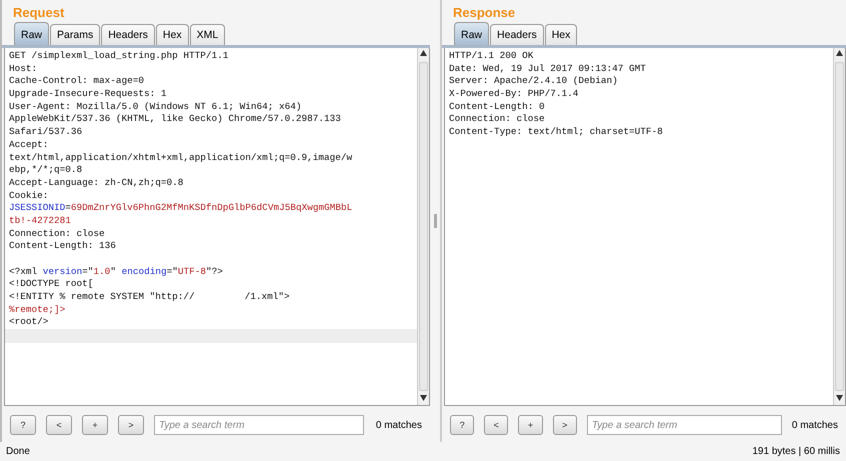 Image resolution: width=846 pixels, height=461 pixels. Describe the element at coordinates (88, 94) in the screenshot. I see `code-line: Upgrade-Insecure-Requests: 1` at that location.